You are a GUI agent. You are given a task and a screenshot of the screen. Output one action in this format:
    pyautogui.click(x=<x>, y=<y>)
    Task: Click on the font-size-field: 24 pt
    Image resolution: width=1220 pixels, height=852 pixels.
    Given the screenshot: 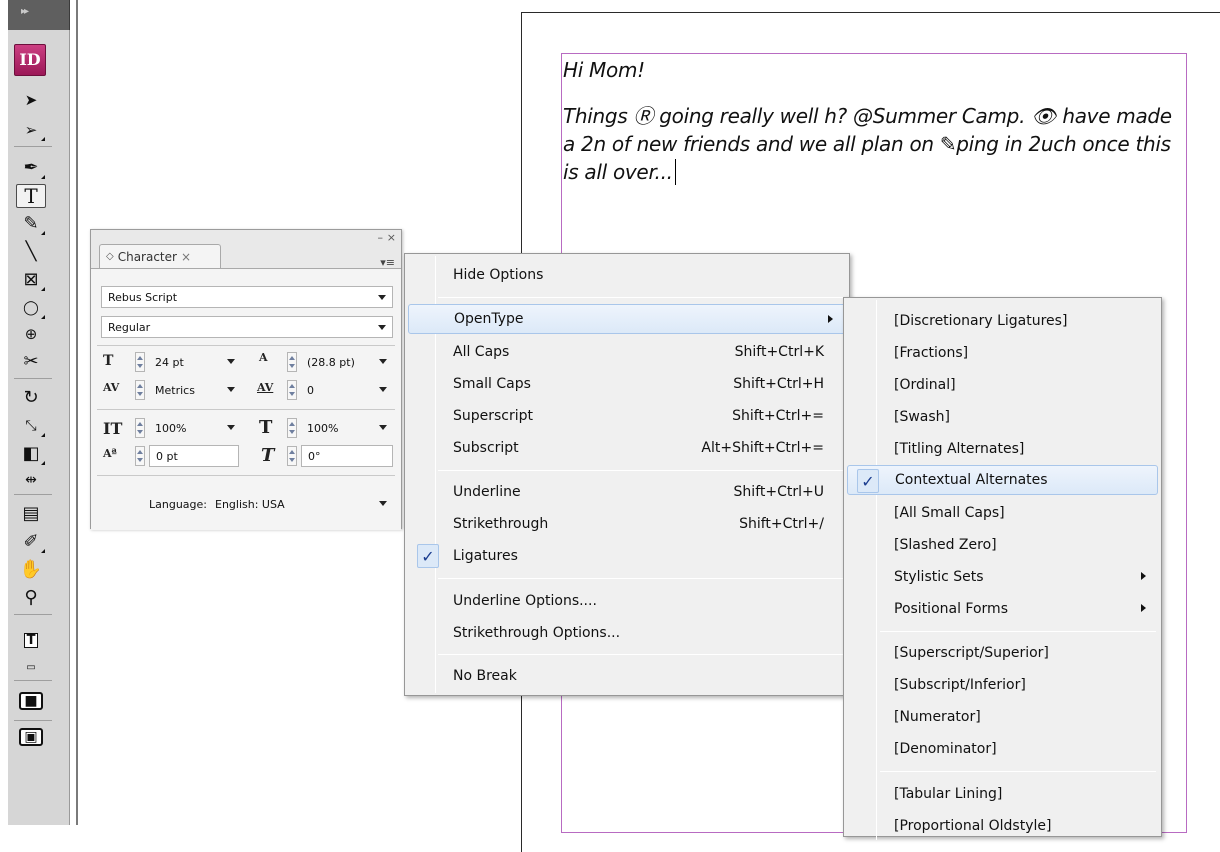 What is the action you would take?
    pyautogui.click(x=195, y=362)
    